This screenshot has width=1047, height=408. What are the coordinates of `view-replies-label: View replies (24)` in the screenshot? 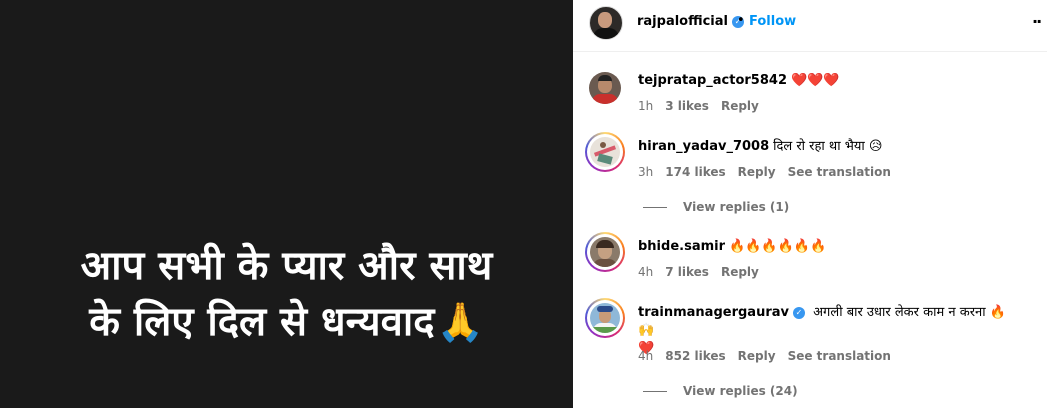 It's located at (740, 391).